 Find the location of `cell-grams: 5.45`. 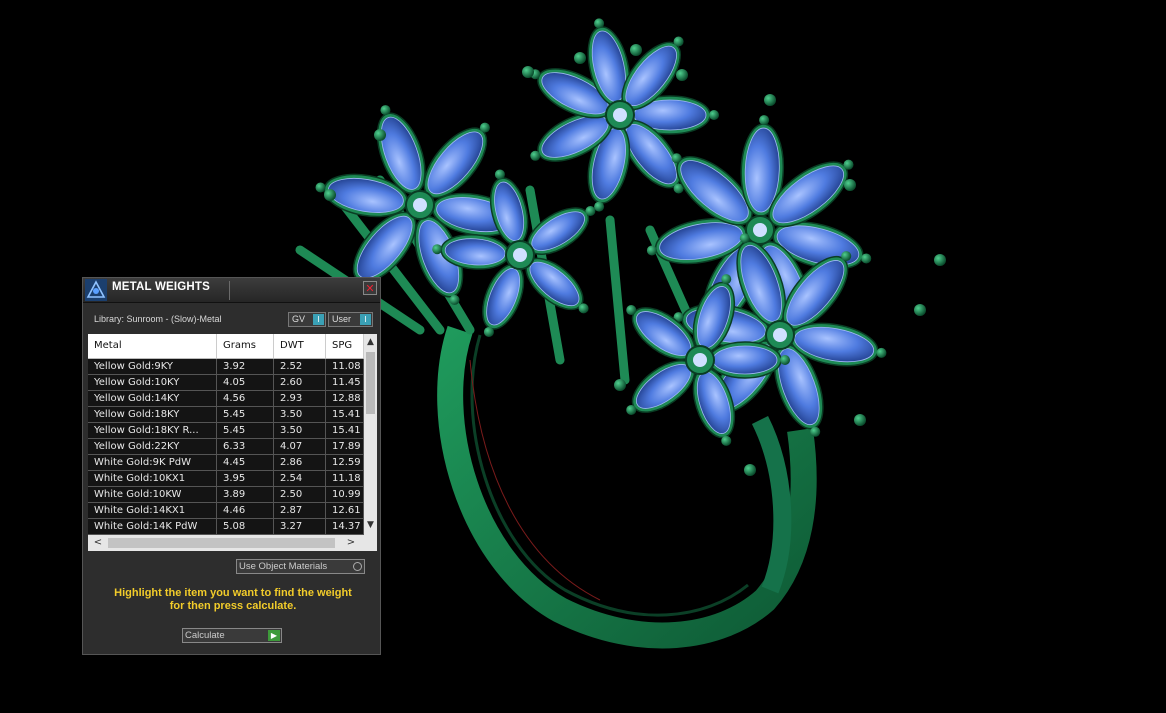

cell-grams: 5.45 is located at coordinates (245, 430).